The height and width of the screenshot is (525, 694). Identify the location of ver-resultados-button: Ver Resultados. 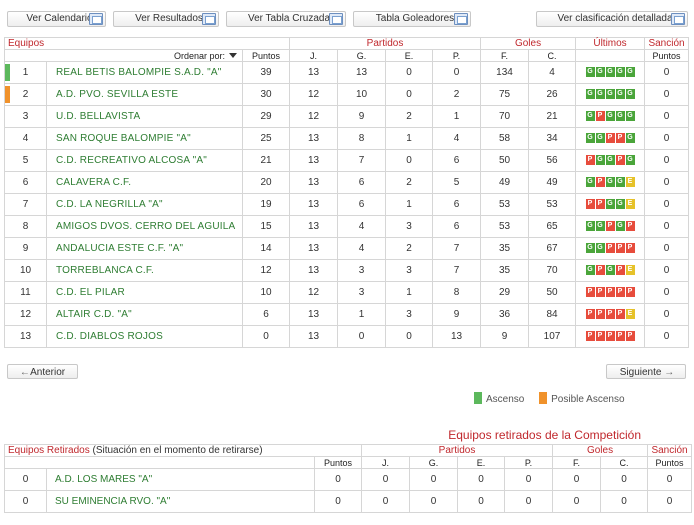
(166, 19).